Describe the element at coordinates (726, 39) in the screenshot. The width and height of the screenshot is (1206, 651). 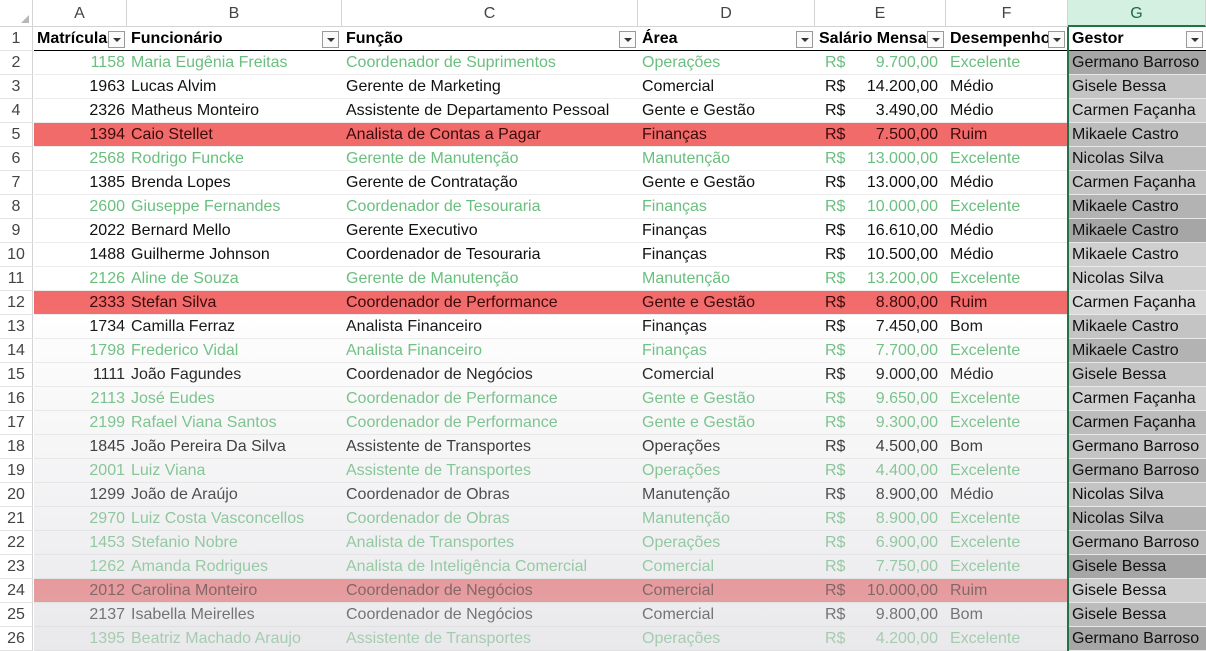
I see `header-area: Área` at that location.